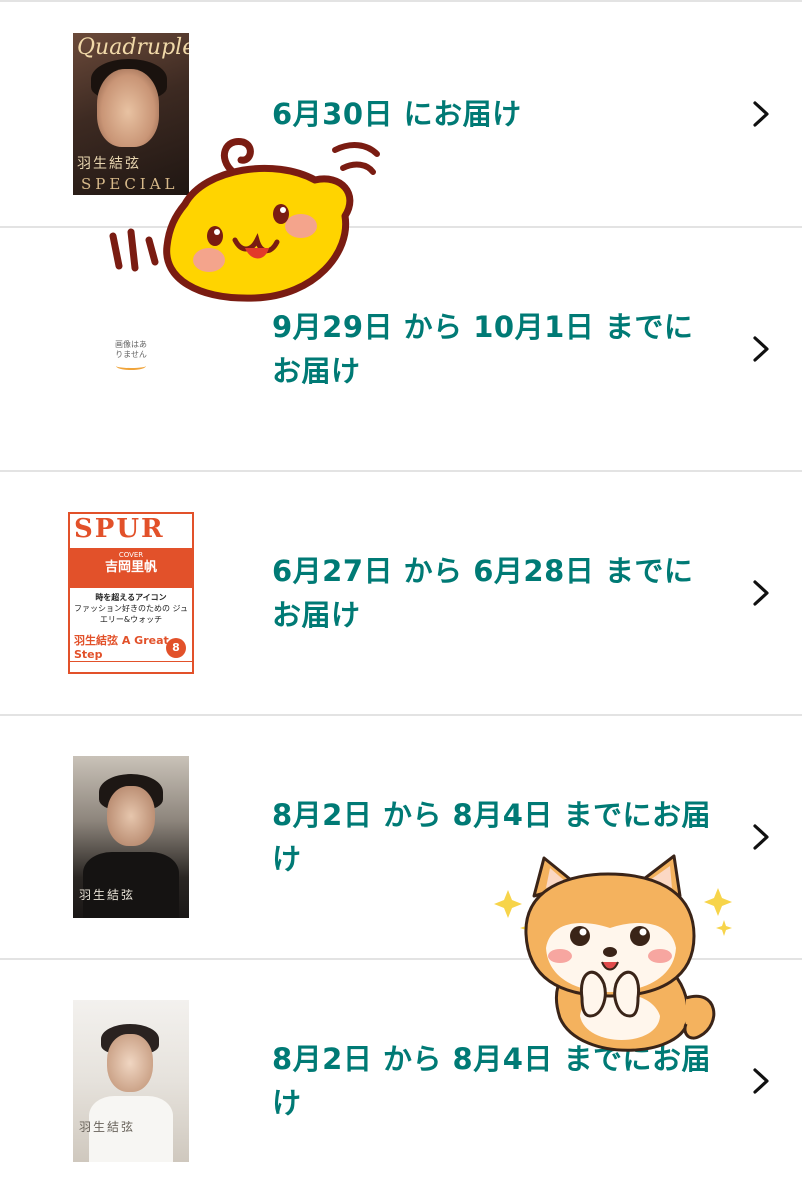  Describe the element at coordinates (613, 953) in the screenshot. I see `shiba-dog-sticker-icon` at that location.